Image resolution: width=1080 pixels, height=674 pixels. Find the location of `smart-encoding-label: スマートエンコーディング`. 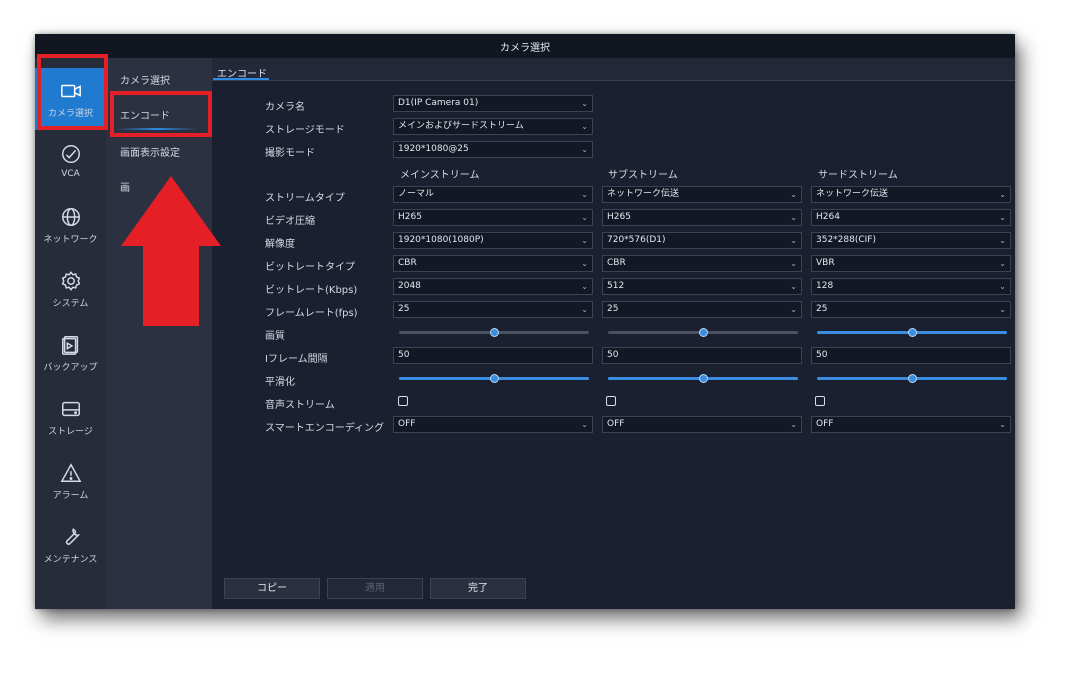

smart-encoding-label: スマートエンコーディング is located at coordinates (324, 428).